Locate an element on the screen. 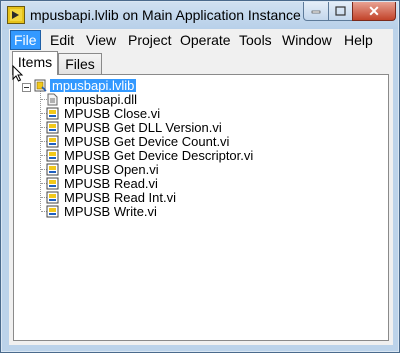 Image resolution: width=400 pixels, height=353 pixels. close-icon: ✕ is located at coordinates (374, 10).